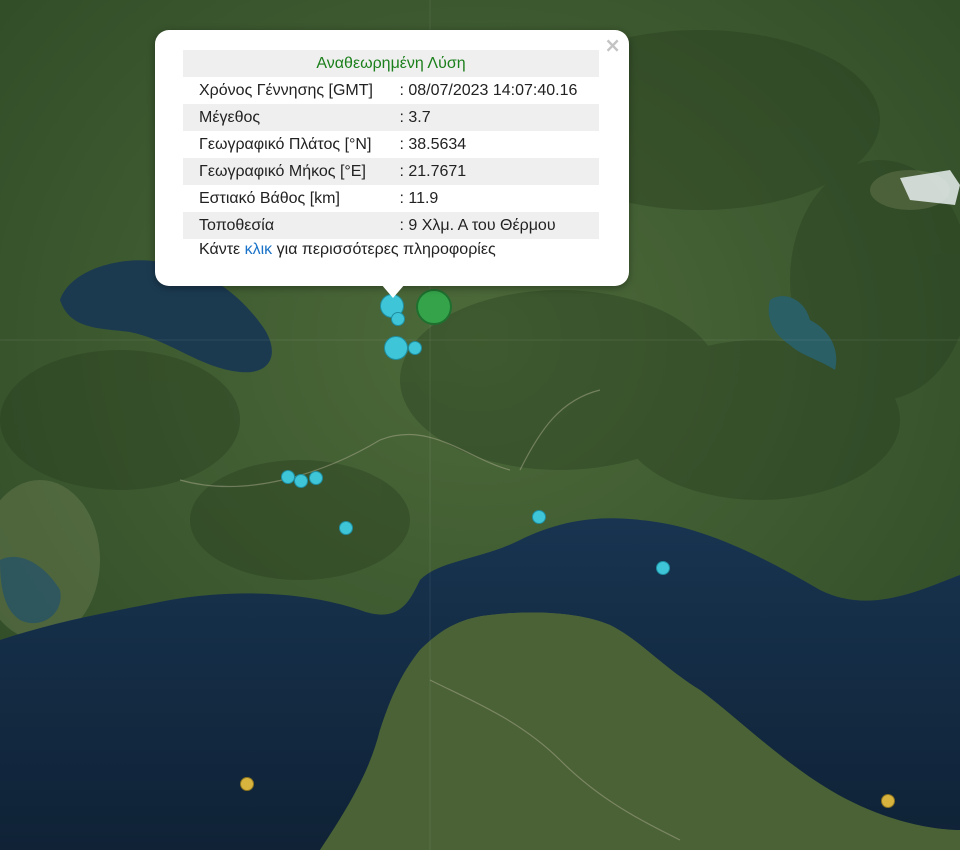  I want to click on more-info-text: Κάντε κλικ για περισσότερες πληροφορίες, so click(347, 250).